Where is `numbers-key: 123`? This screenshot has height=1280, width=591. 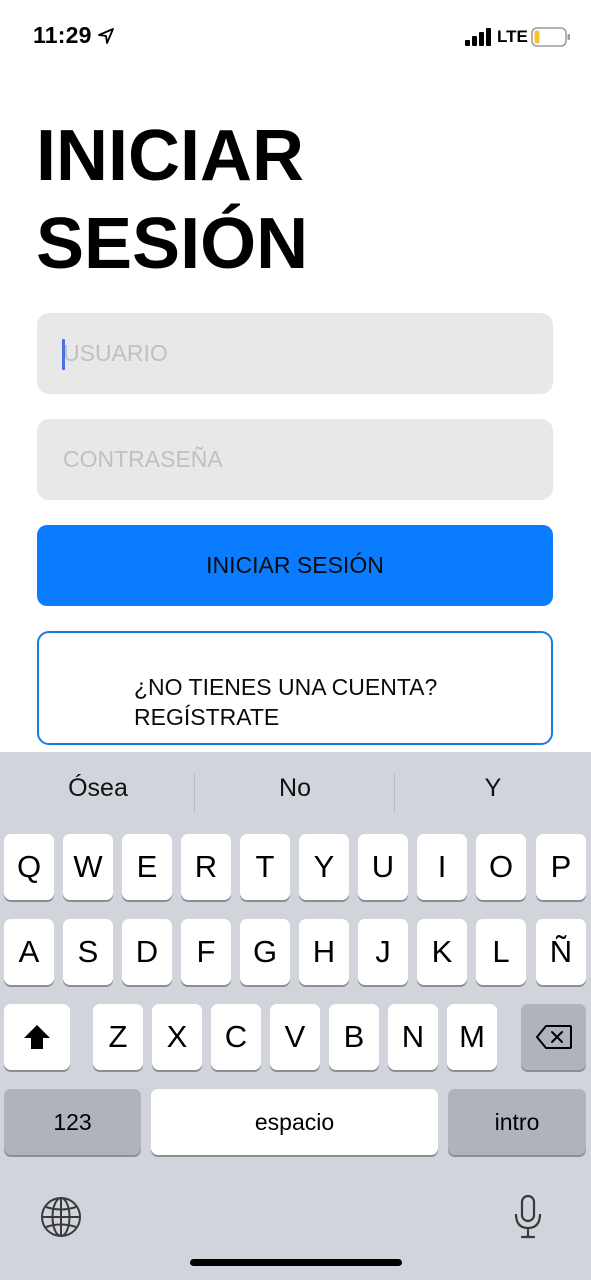 numbers-key: 123 is located at coordinates (72, 1122).